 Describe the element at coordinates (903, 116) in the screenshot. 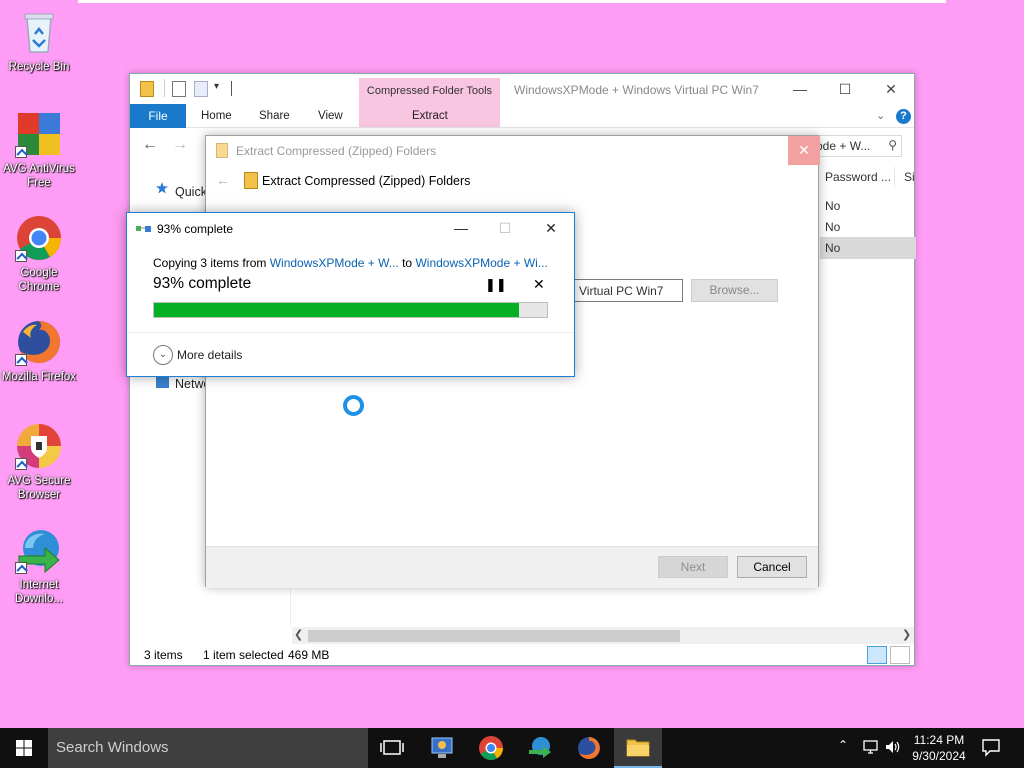

I see `help-icon: ?` at that location.